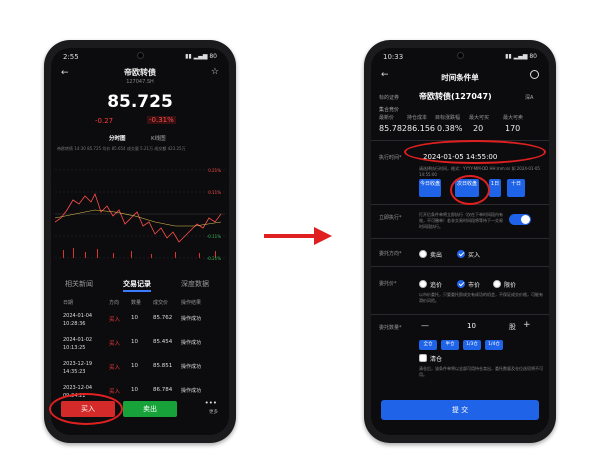  I want to click on intraday-chart: 0.21% 0.11% -0.11% -0.21%, so click(140, 211).